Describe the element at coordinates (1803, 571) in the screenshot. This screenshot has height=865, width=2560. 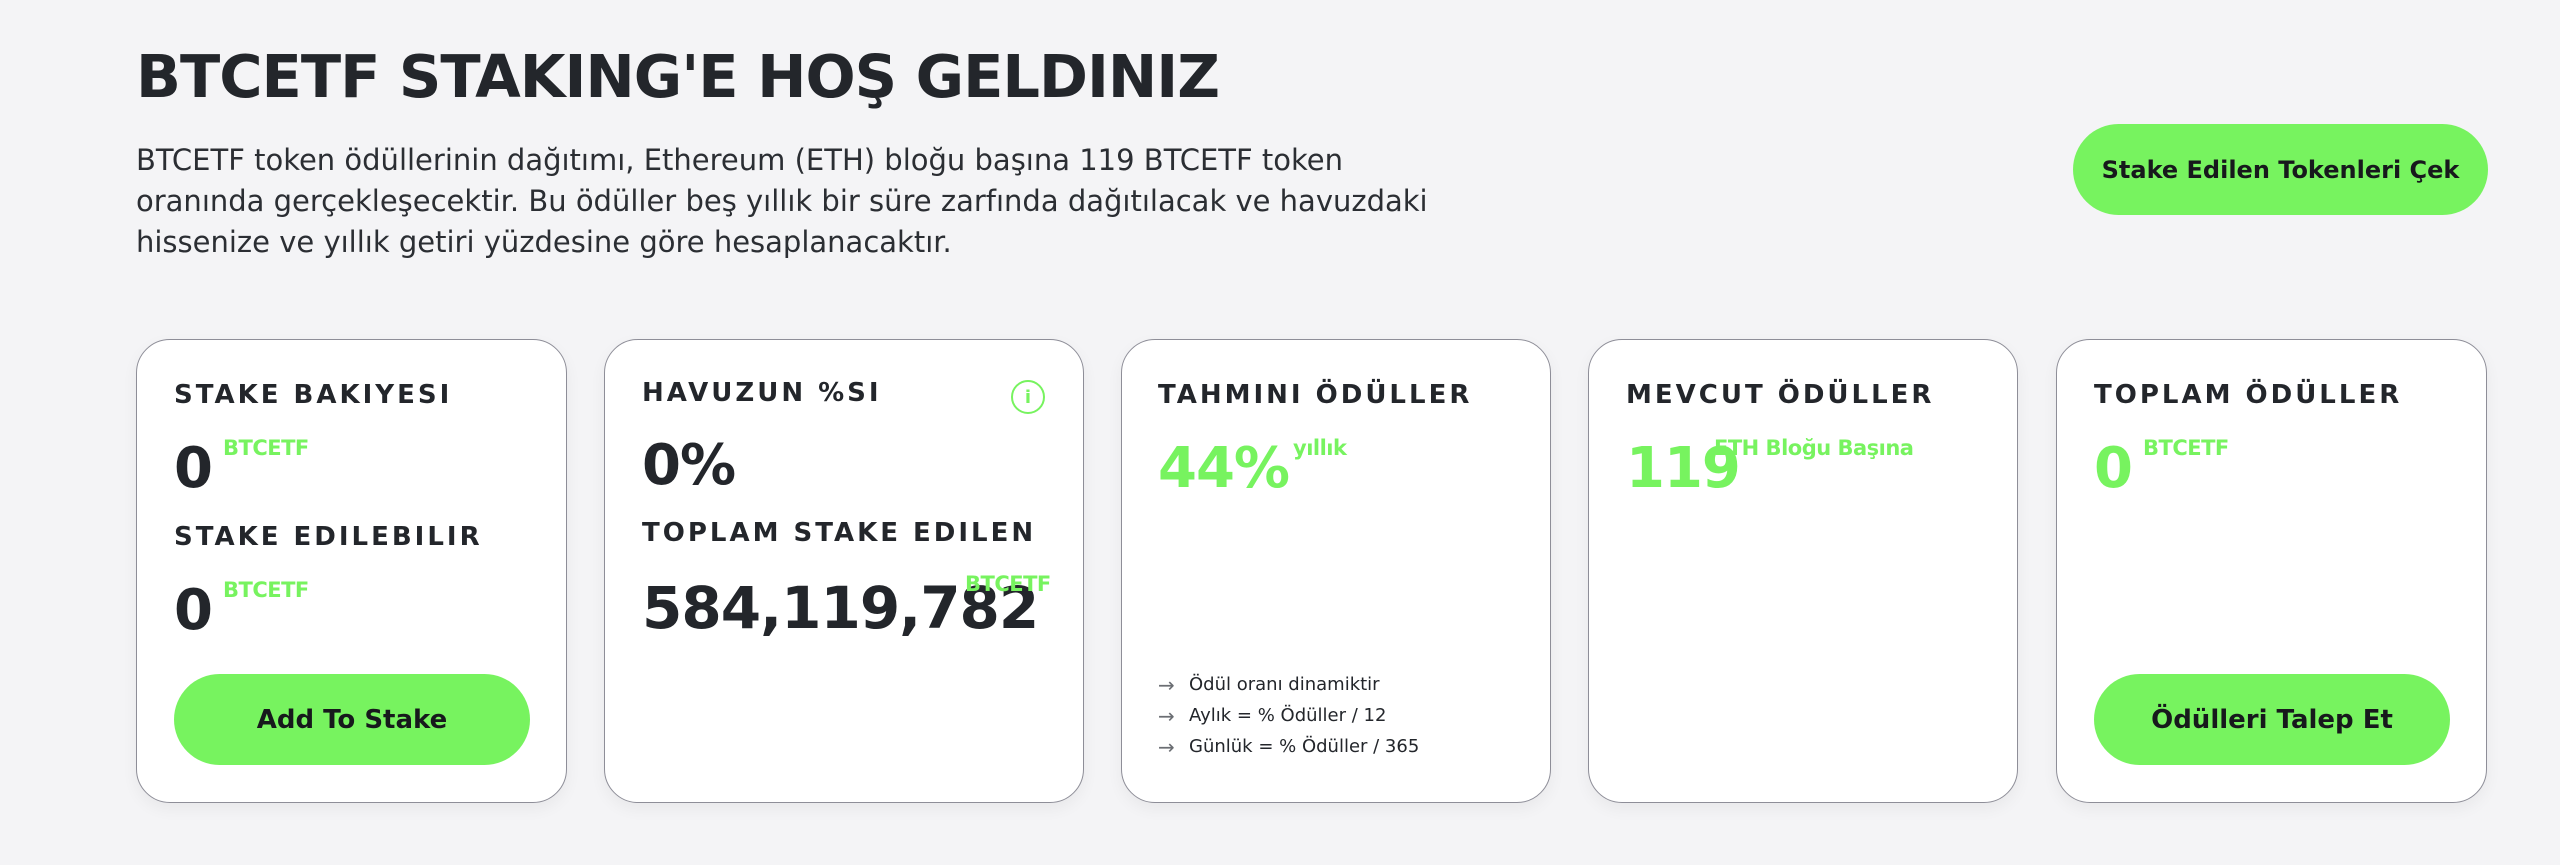
I see `current-rewards-card: MEVCUT ÖDÜLLER 119 ETH Bloğu Başına` at that location.